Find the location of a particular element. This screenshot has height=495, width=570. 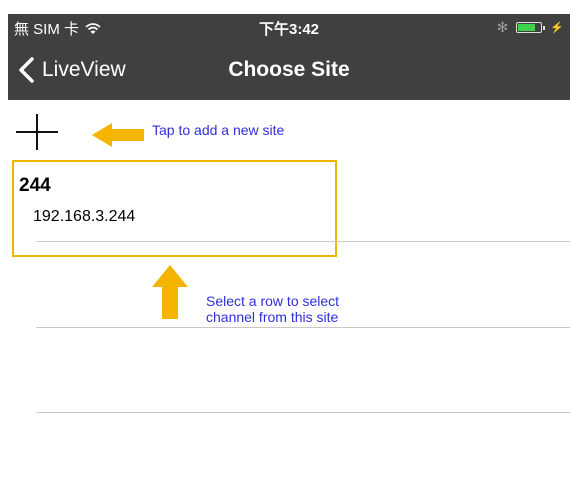

bluetooth-icon: ✻ is located at coordinates (502, 27).